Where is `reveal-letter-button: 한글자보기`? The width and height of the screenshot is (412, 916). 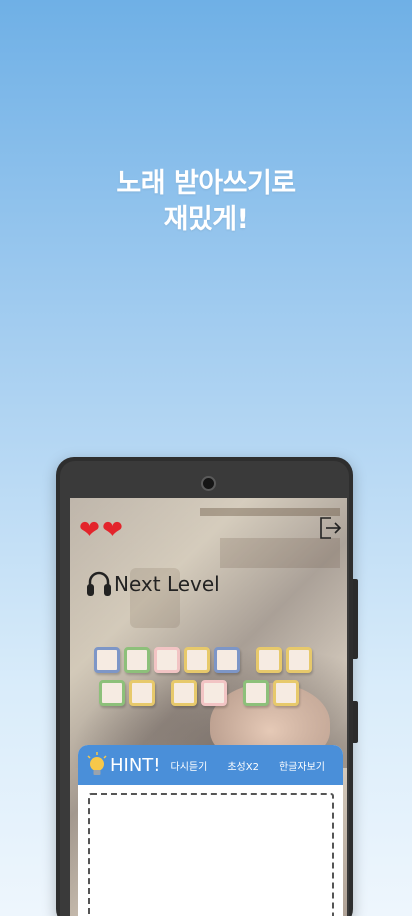
reveal-letter-button: 한글자보기 is located at coordinates (302, 765).